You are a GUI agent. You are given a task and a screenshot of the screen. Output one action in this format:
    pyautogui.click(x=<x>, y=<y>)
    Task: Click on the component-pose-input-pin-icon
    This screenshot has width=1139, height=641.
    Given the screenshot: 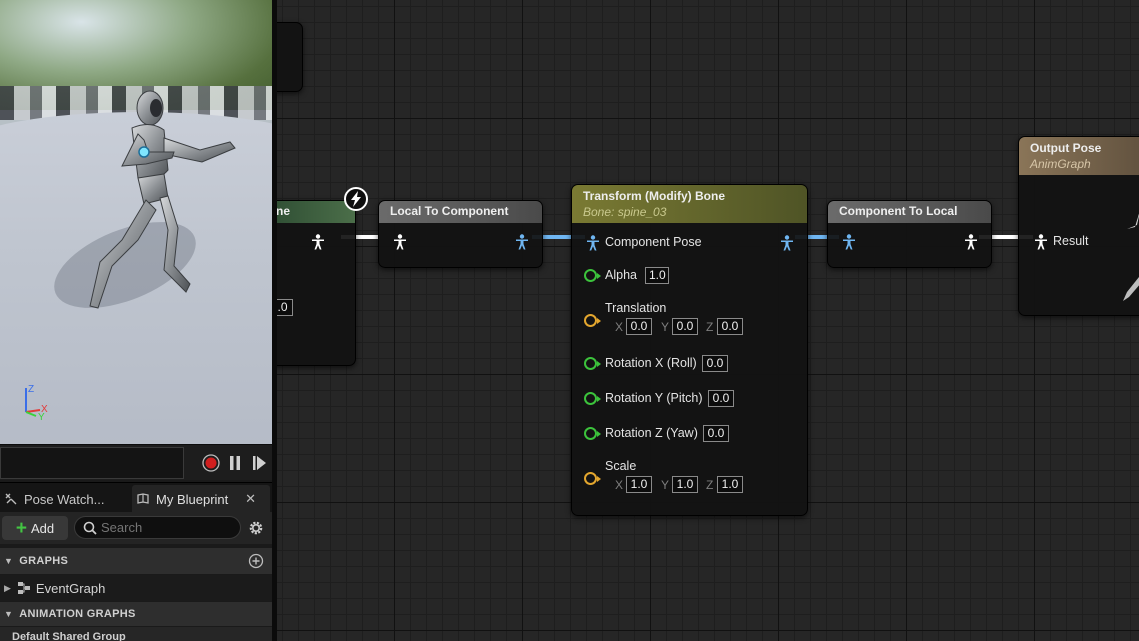 What is the action you would take?
    pyautogui.click(x=593, y=243)
    